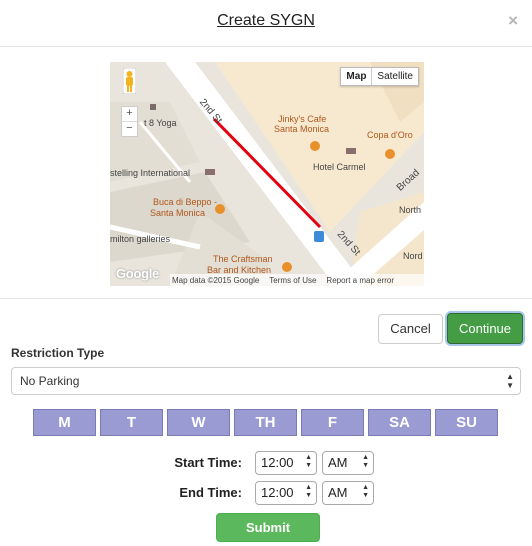 Image resolution: width=532 pixels, height=546 pixels. Describe the element at coordinates (357, 76) in the screenshot. I see `map-type-map: Map` at that location.